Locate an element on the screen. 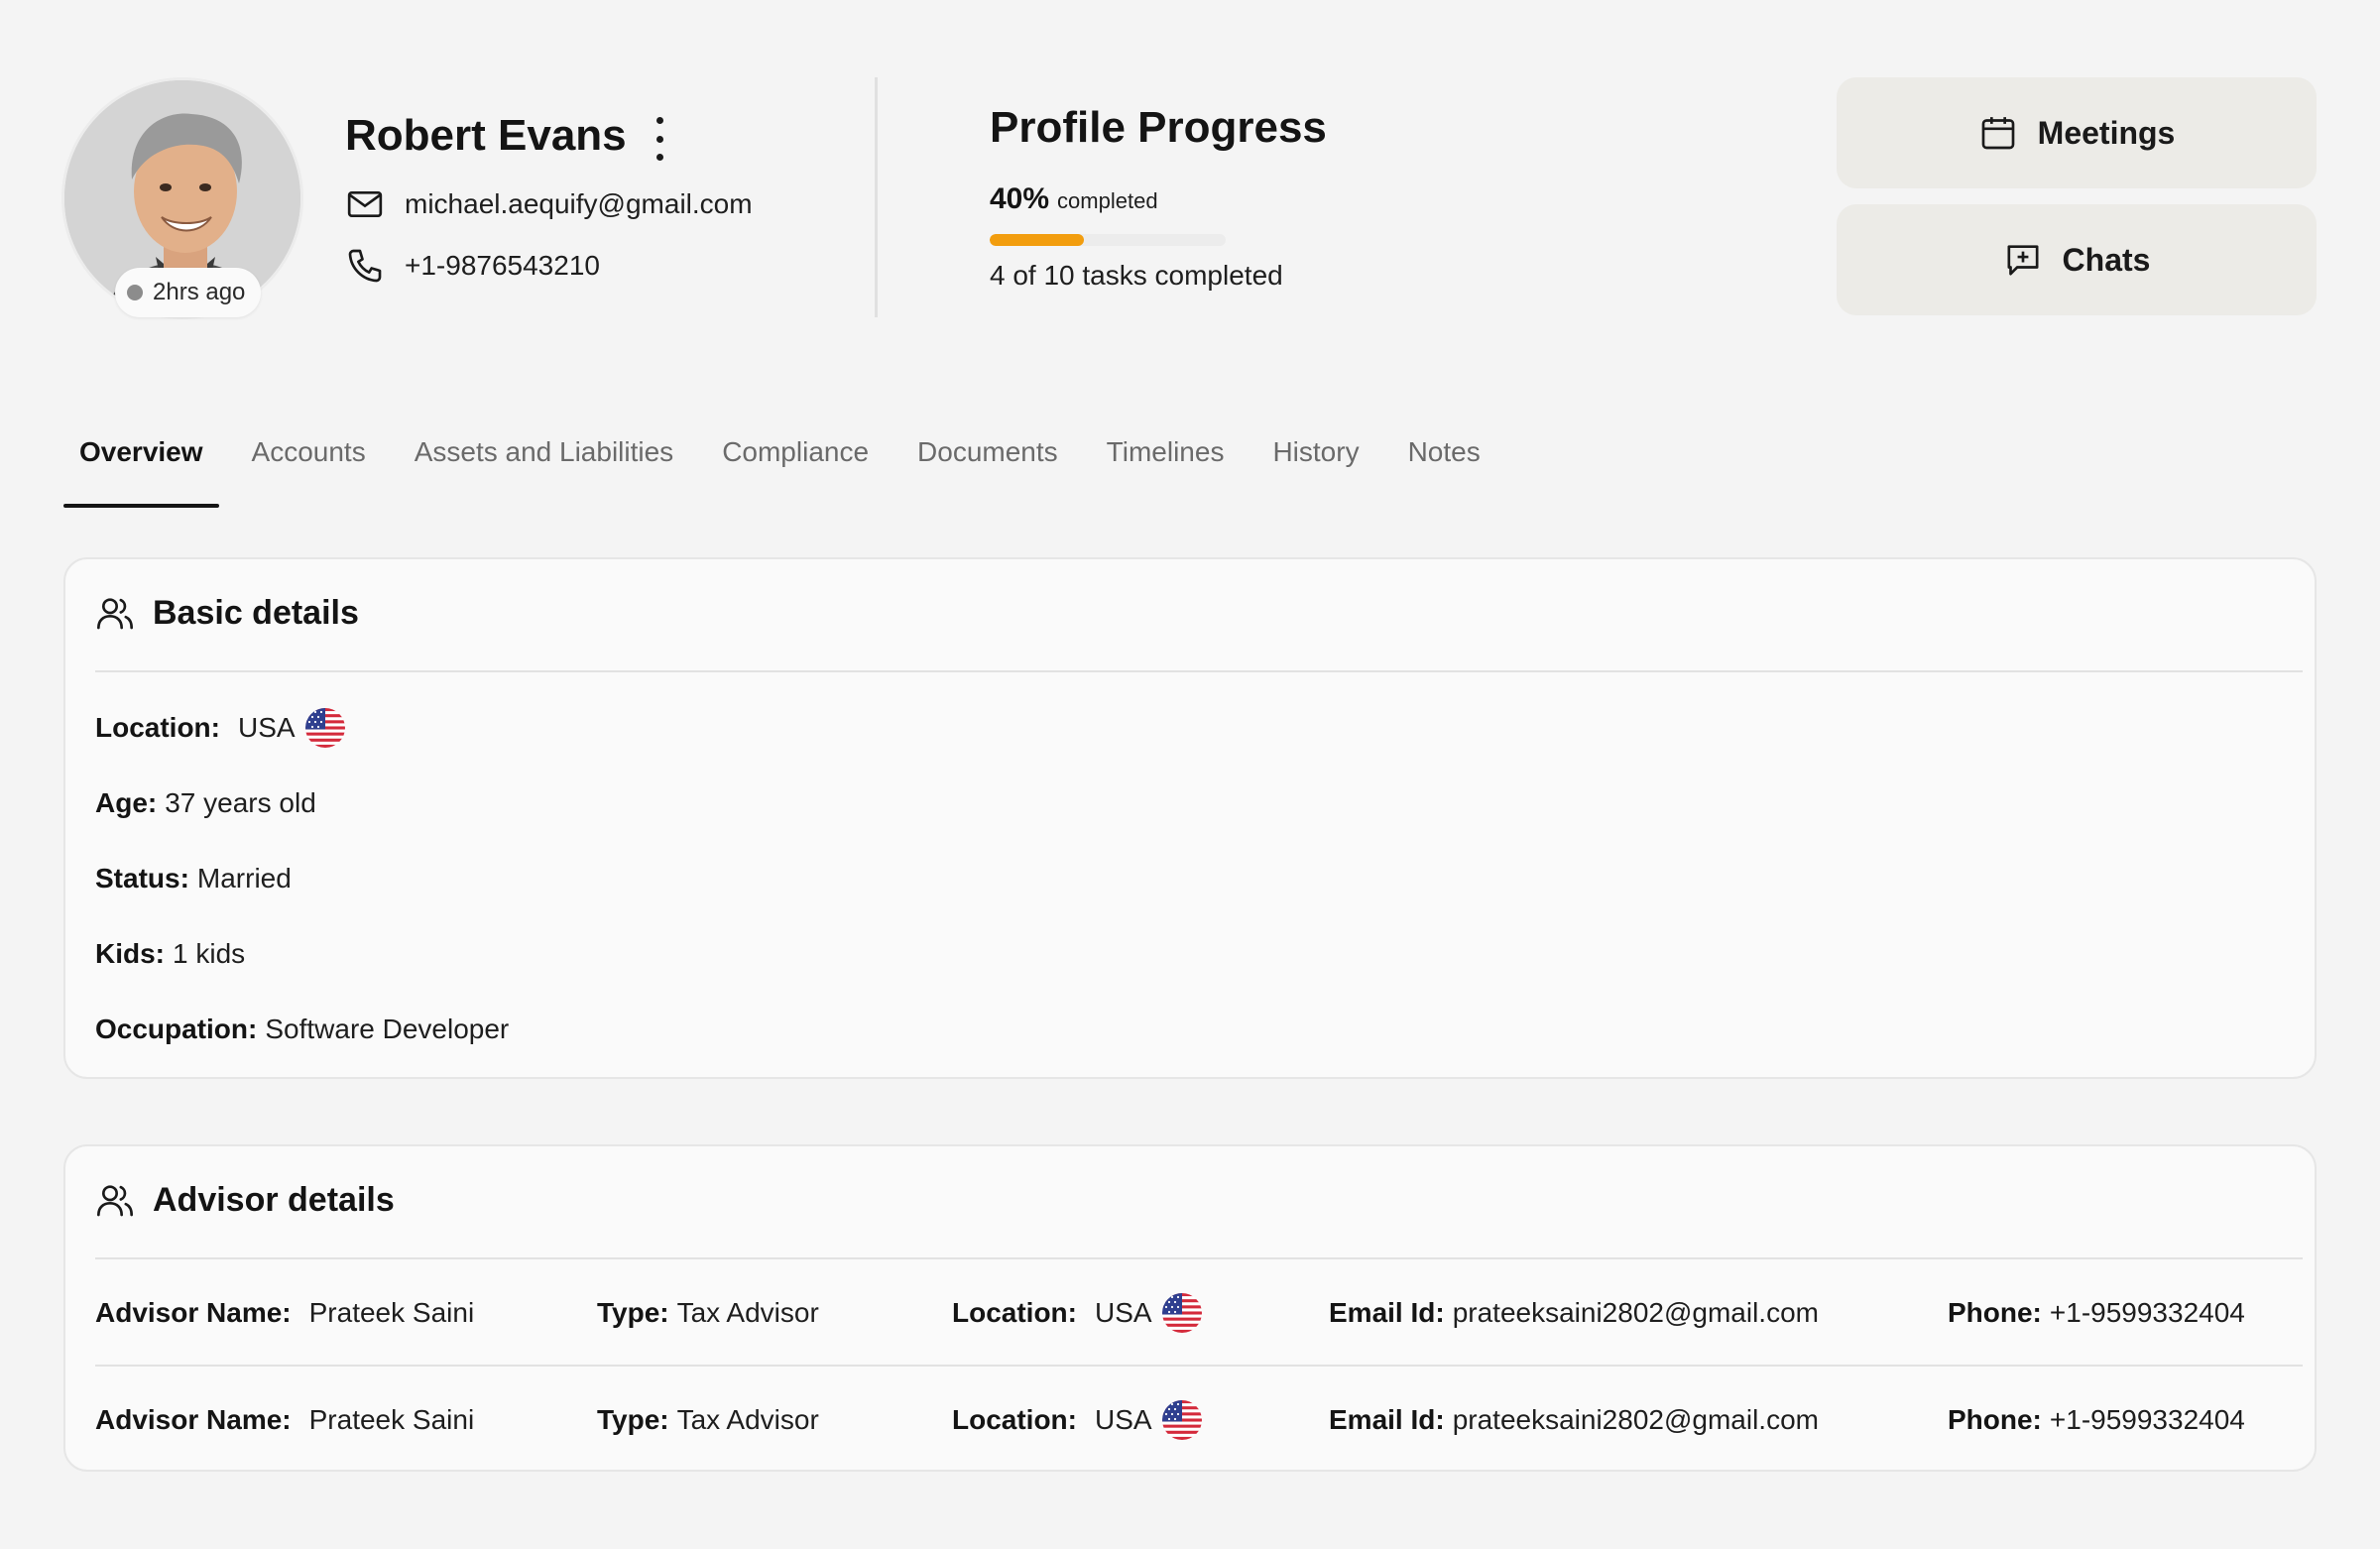 Image resolution: width=2380 pixels, height=1549 pixels. user-phone: +1-9876543210 is located at coordinates (502, 266).